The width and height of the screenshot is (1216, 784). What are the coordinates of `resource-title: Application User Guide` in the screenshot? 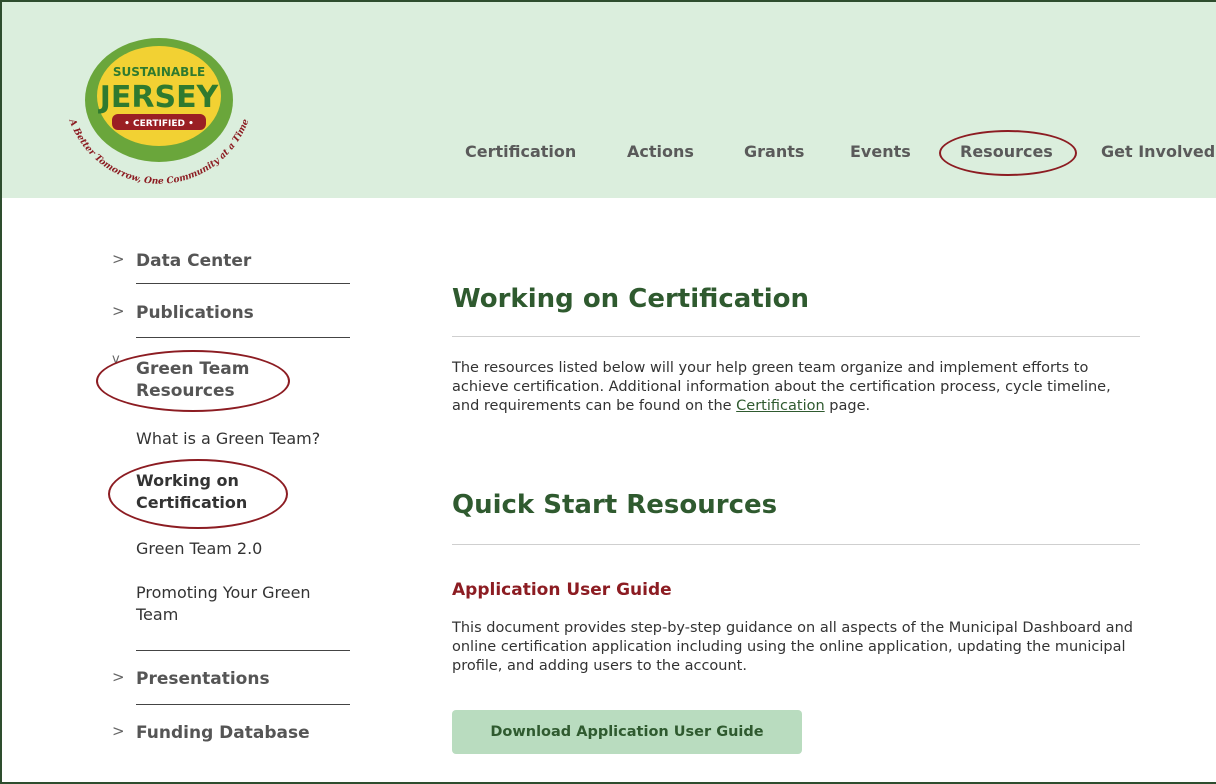 It's located at (562, 590).